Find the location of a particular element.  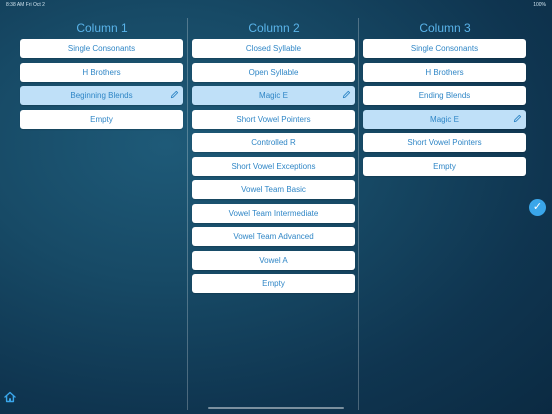

column-2-item-button: Magic E is located at coordinates (273, 95).